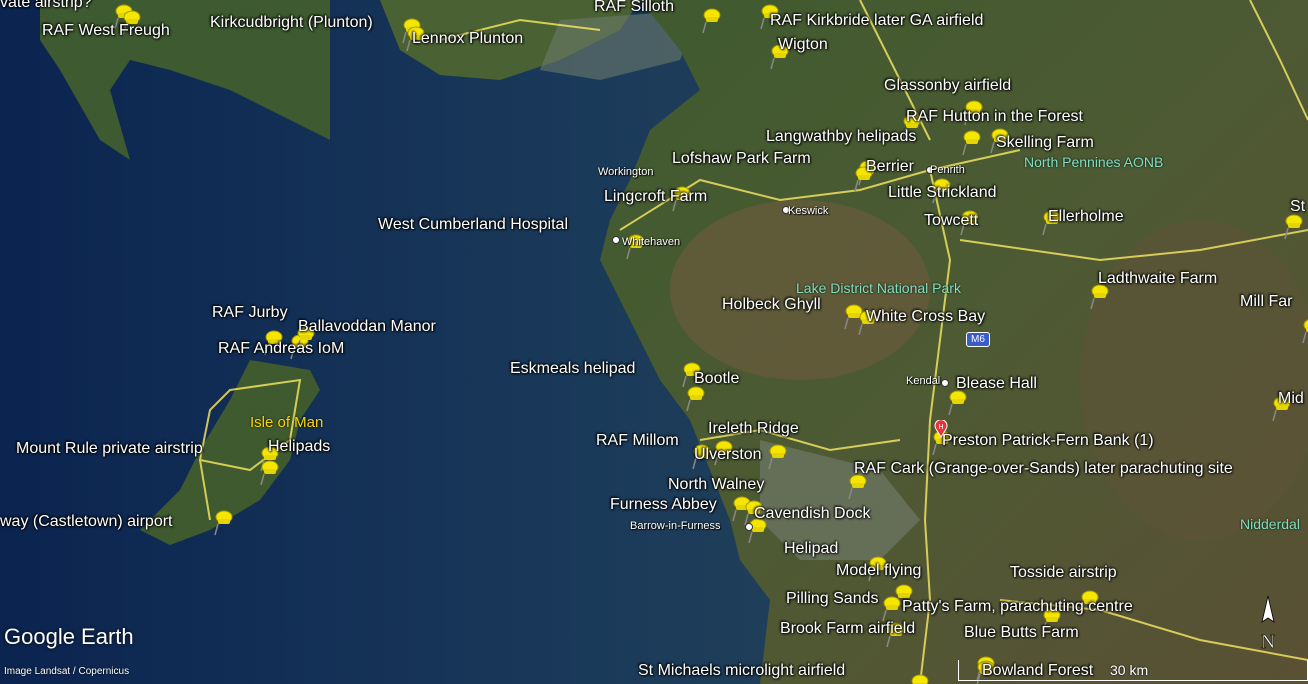  I want to click on town-label: Whitehaven, so click(651, 242).